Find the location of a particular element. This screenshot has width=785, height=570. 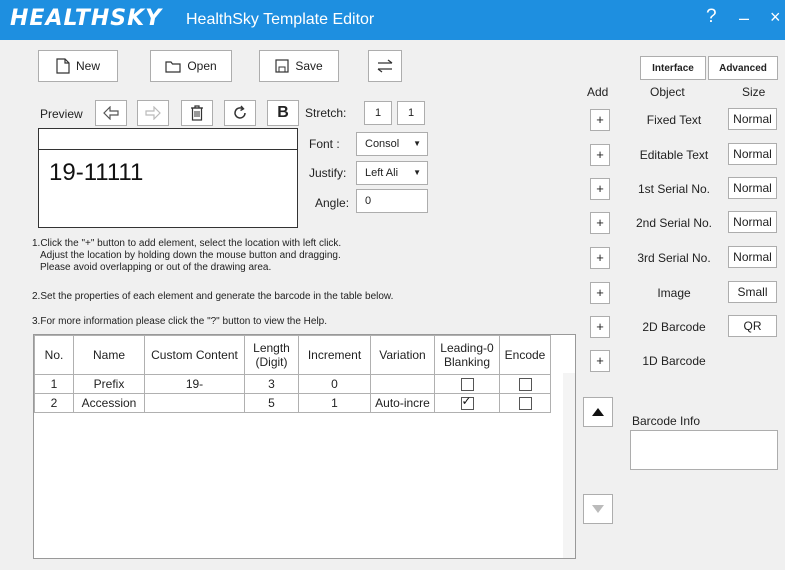

app-logo: HEALTHSKY is located at coordinates (86, 18).